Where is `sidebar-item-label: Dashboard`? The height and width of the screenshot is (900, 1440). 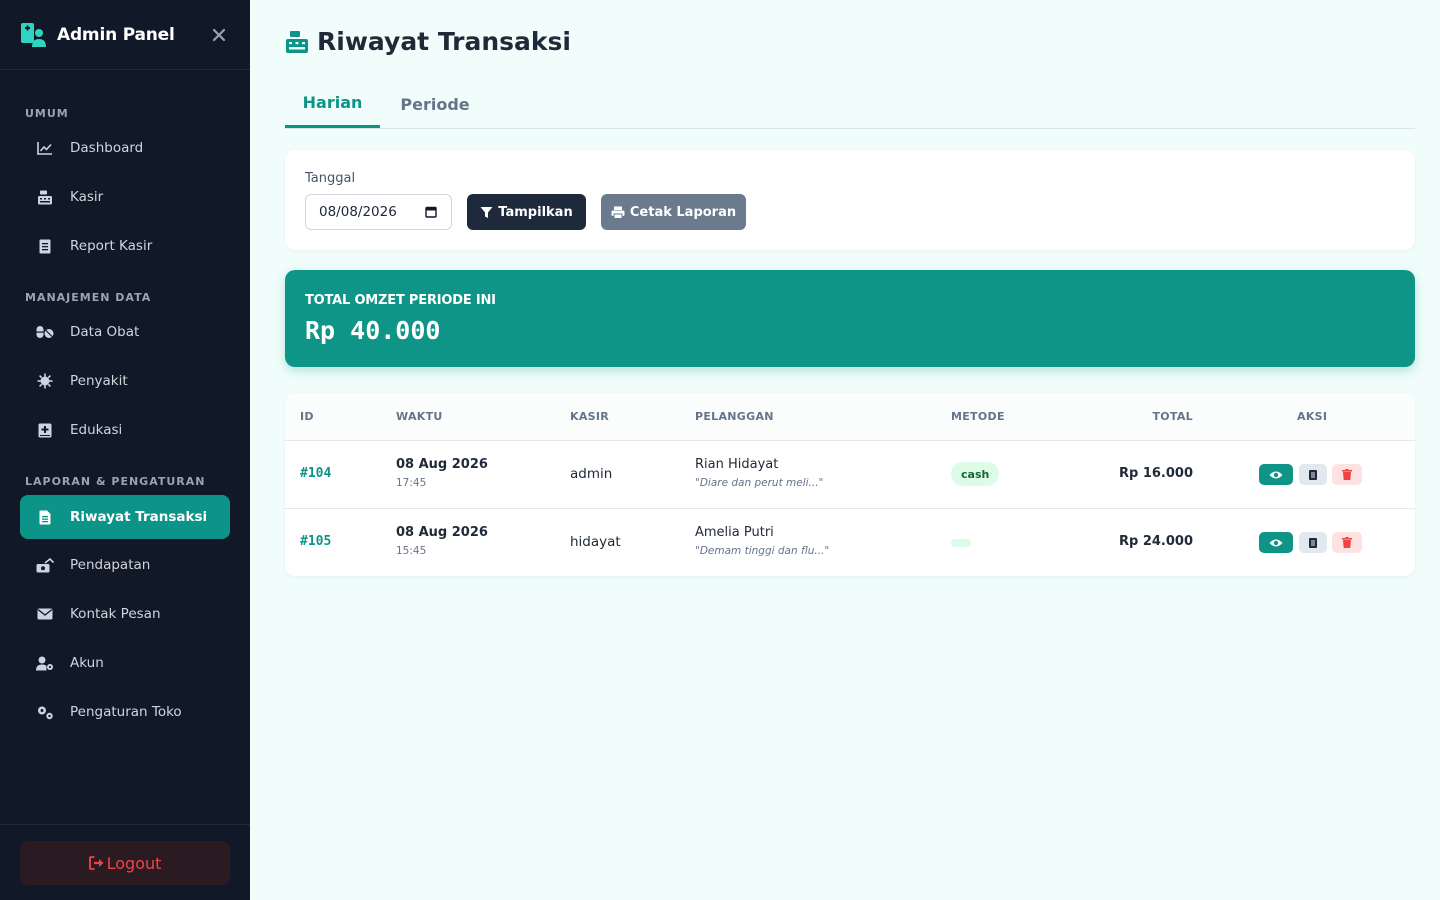
sidebar-item-label: Dashboard is located at coordinates (107, 148).